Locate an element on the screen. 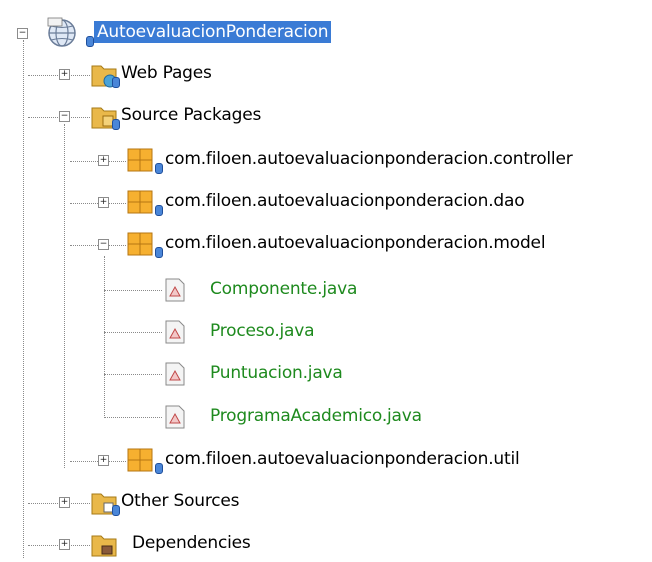 The image size is (652, 562). file-label: Componente.java is located at coordinates (284, 289).